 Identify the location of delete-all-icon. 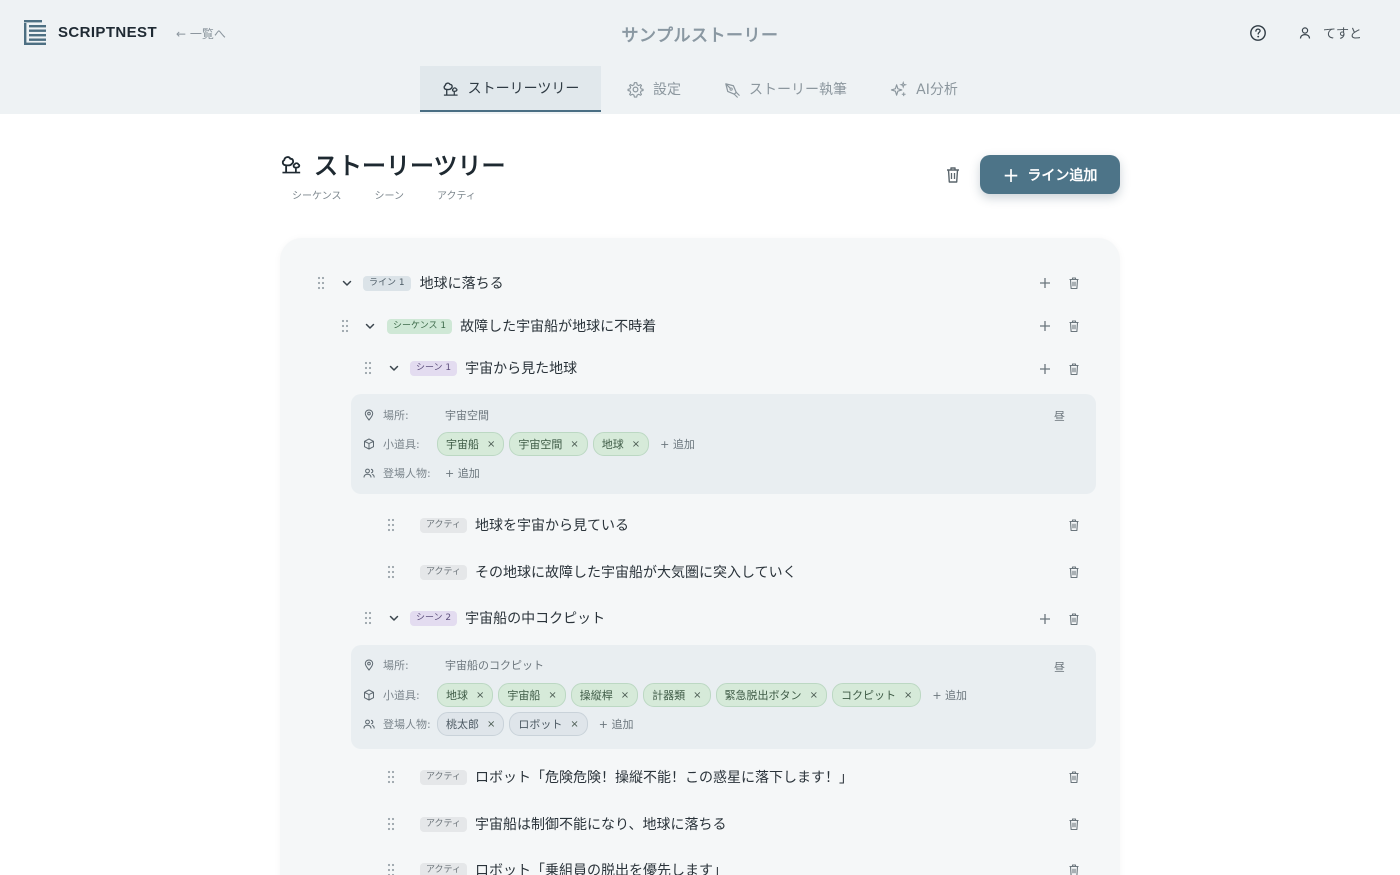
(953, 175).